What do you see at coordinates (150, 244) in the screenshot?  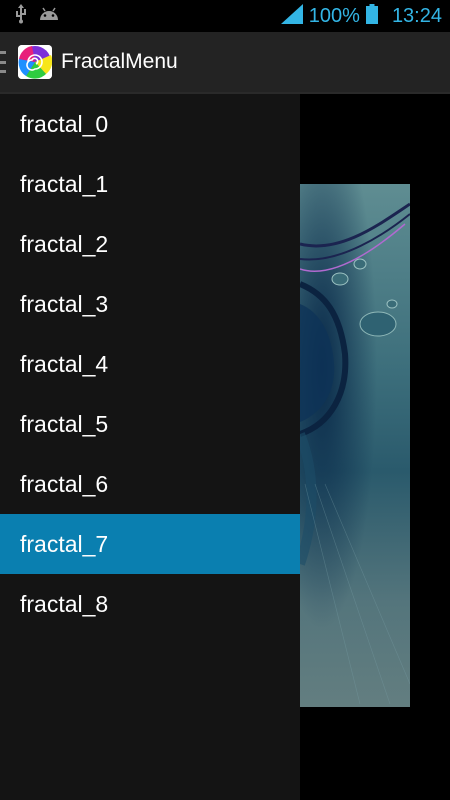 I see `drawer-item-fractal-2: fractal_2` at bounding box center [150, 244].